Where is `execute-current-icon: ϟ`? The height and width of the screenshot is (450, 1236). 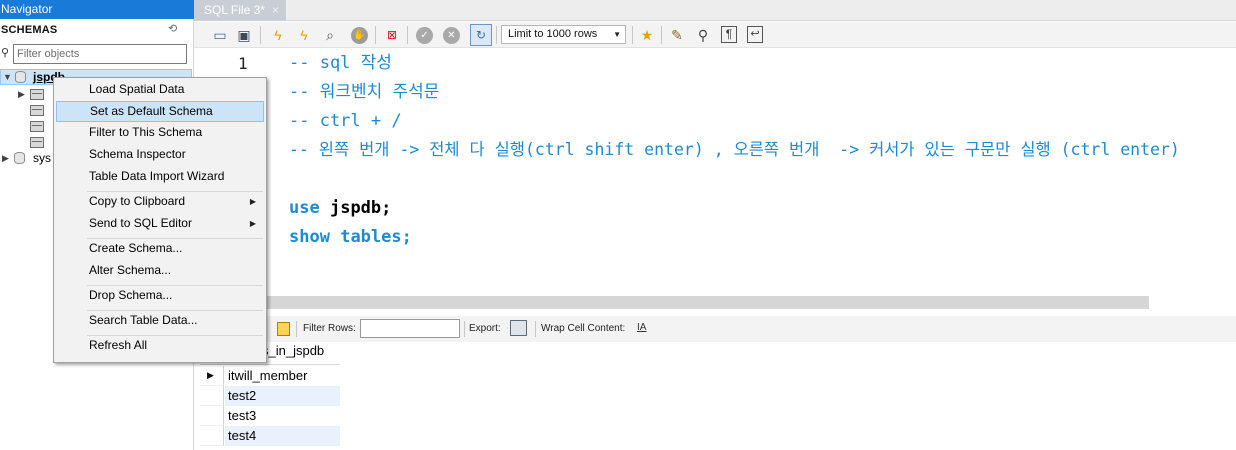
execute-current-icon: ϟ is located at coordinates (304, 35).